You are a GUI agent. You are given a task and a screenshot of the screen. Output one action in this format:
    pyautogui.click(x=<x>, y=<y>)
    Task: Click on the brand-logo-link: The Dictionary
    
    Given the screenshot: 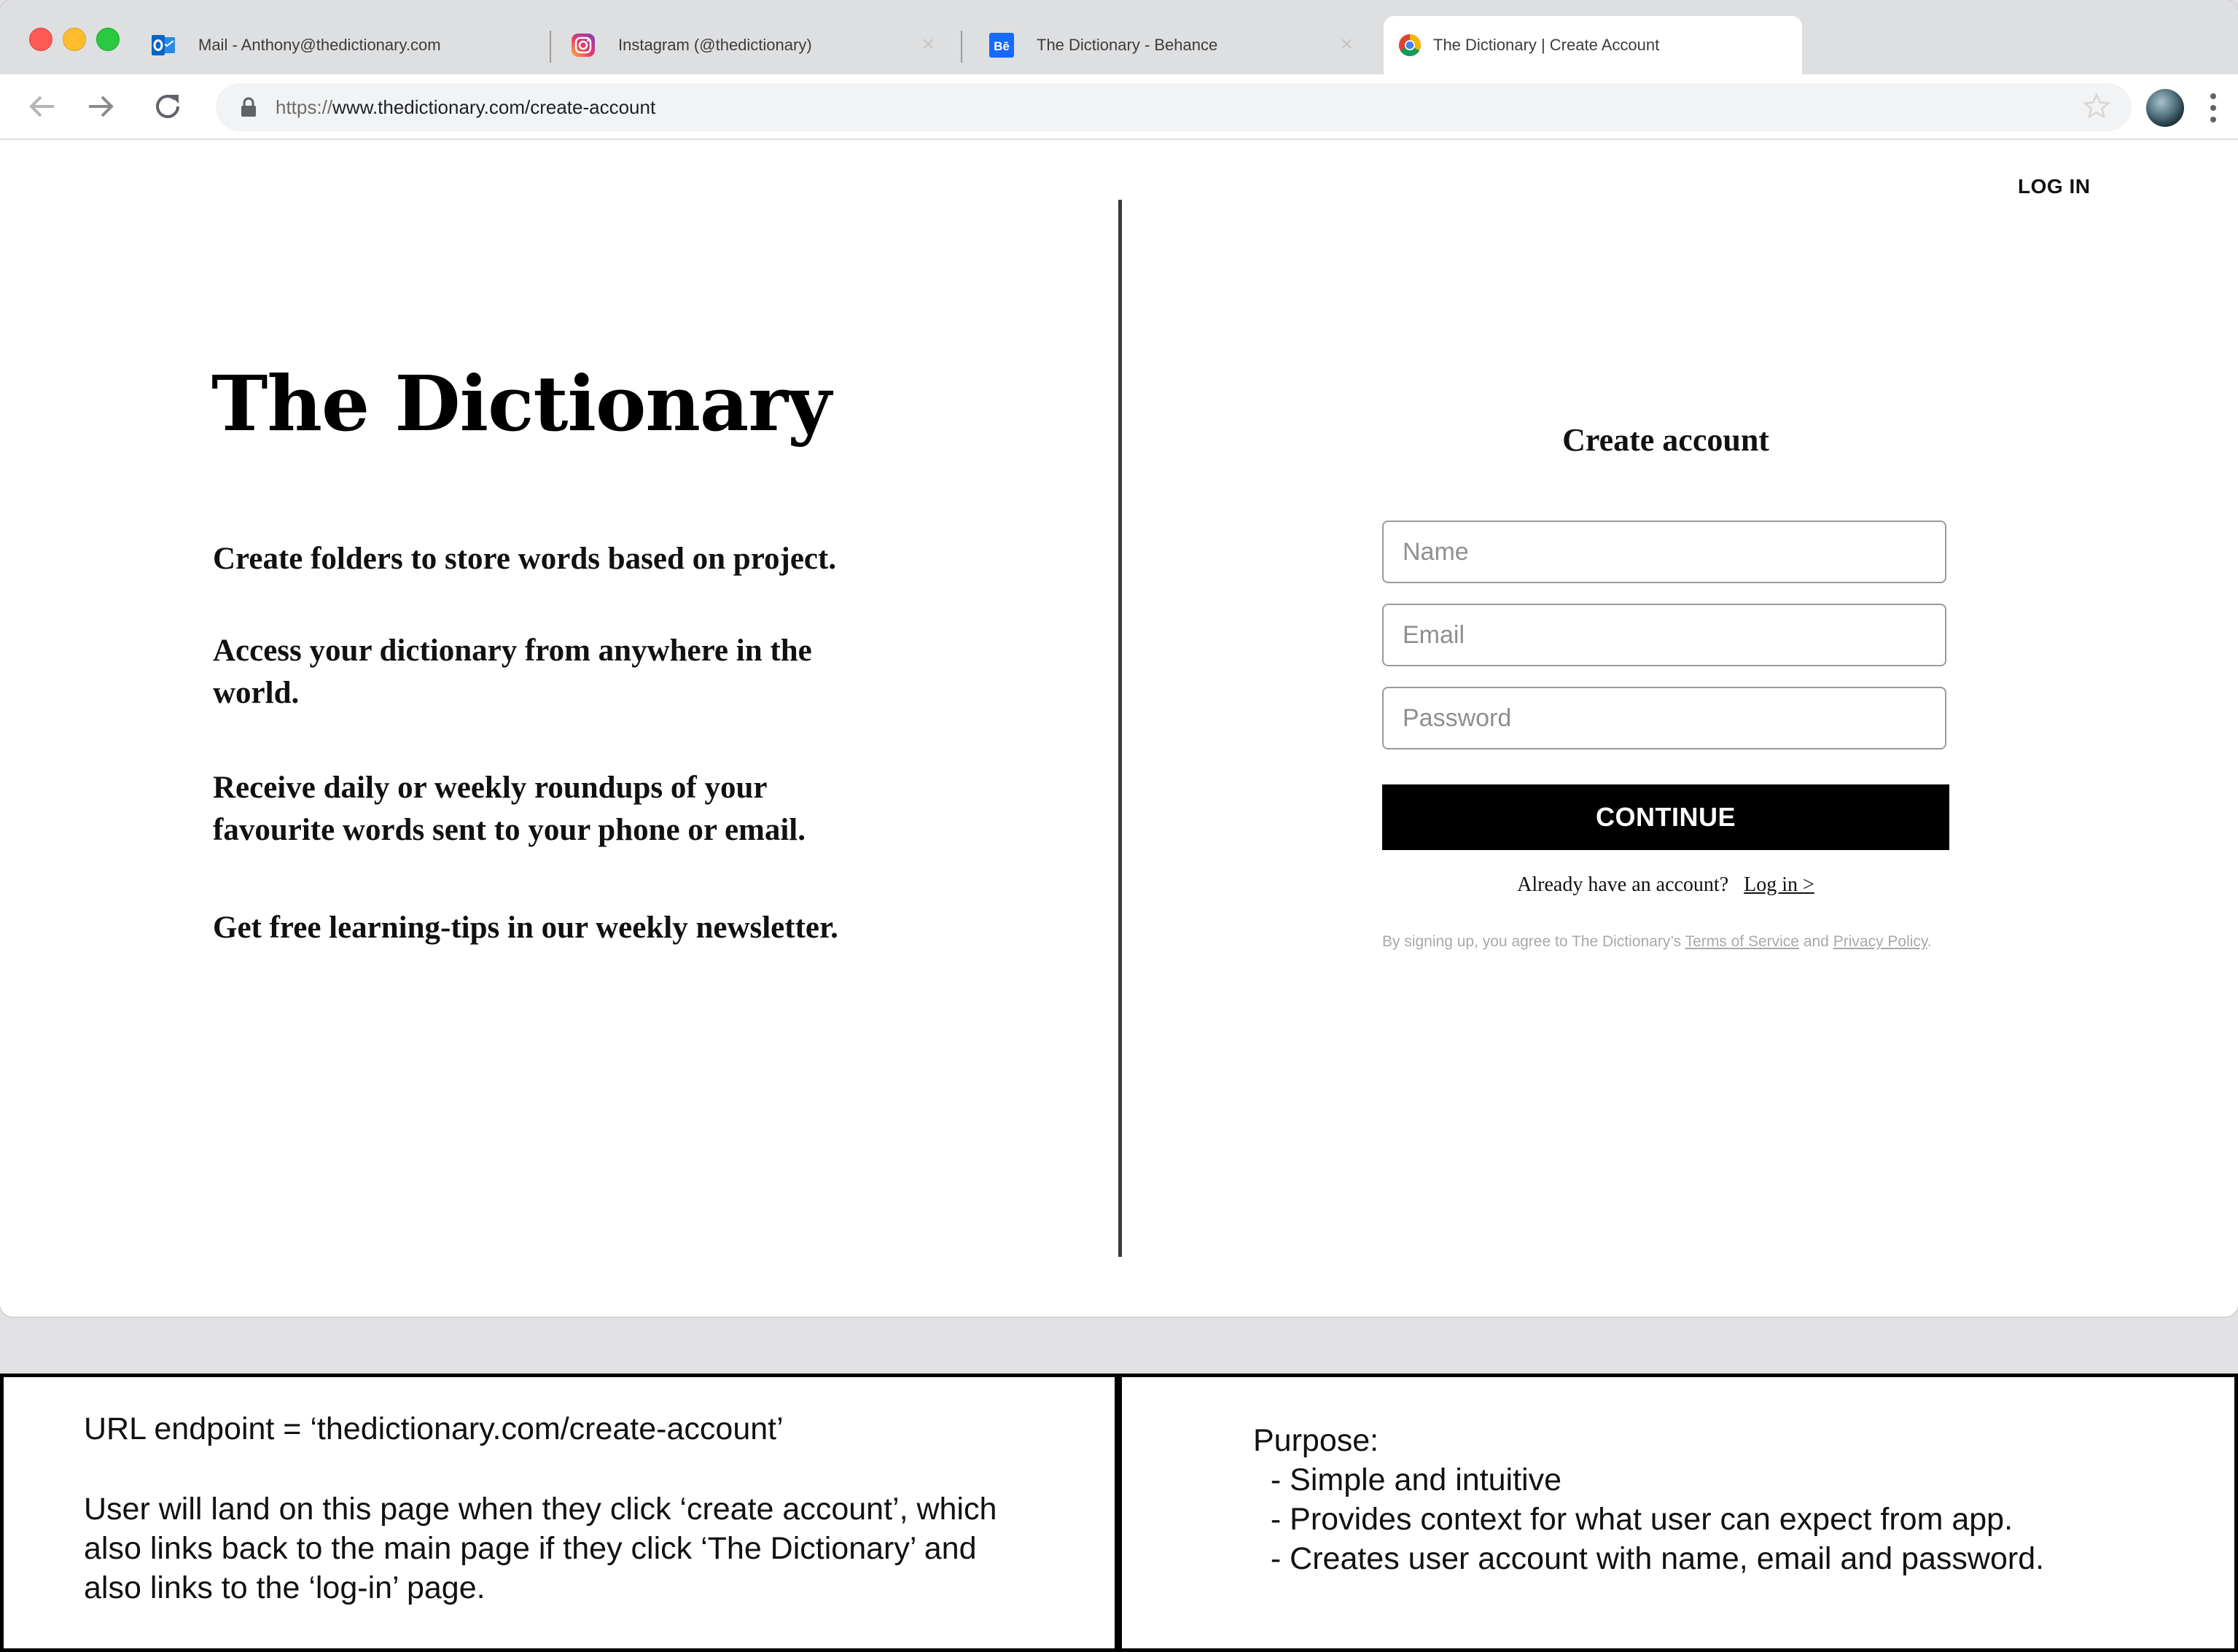 What is the action you would take?
    pyautogui.click(x=521, y=403)
    